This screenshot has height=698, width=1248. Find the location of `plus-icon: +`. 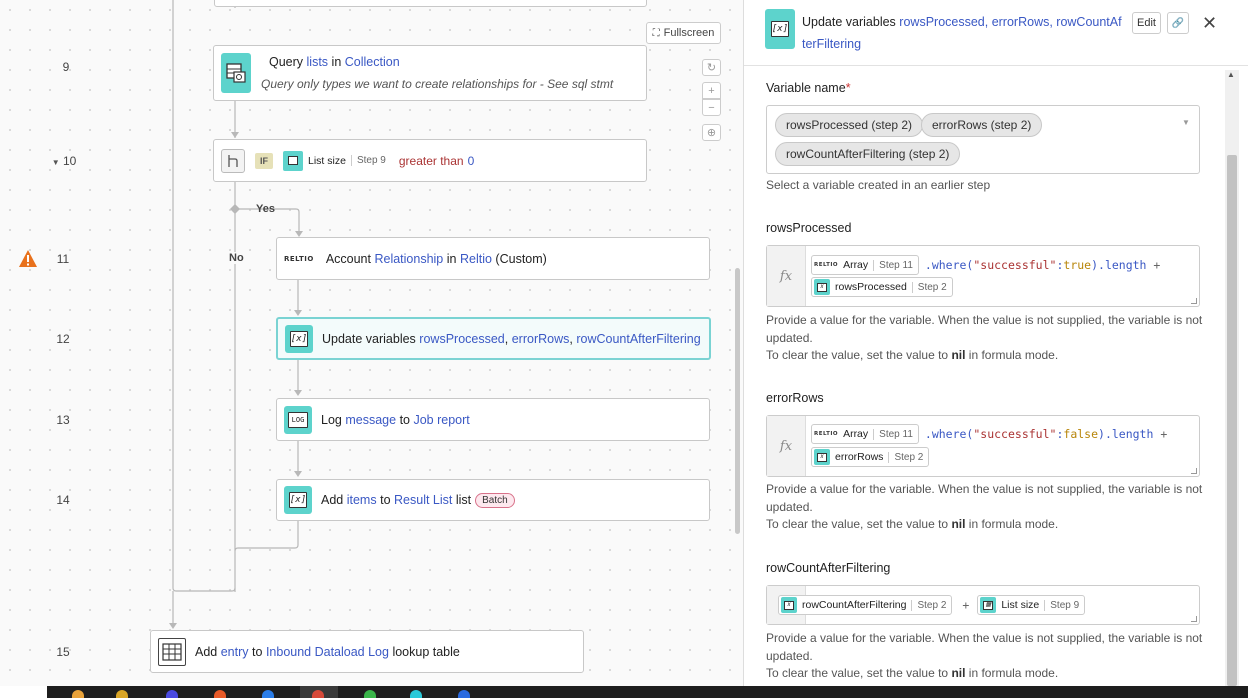

plus-icon: + is located at coordinates (711, 90).